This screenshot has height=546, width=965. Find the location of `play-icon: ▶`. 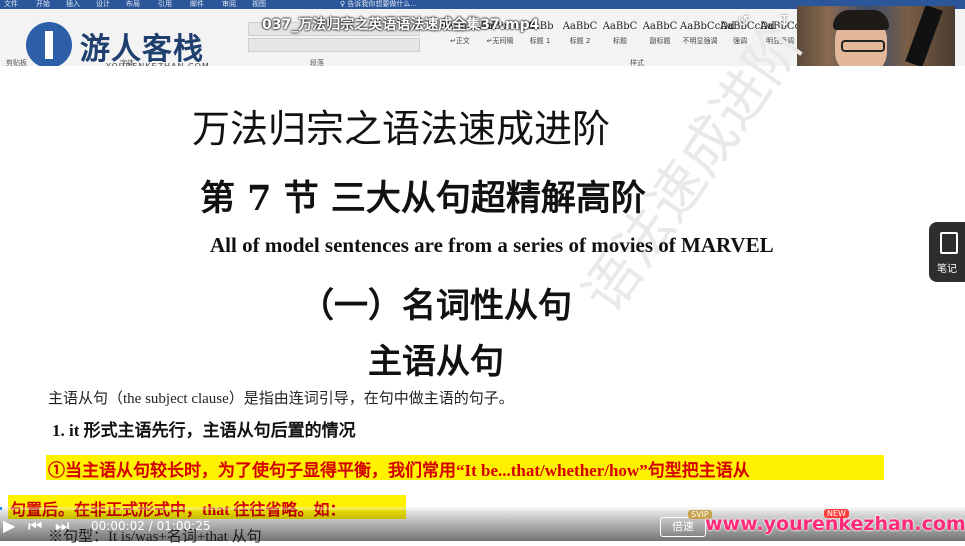

play-icon: ▶ is located at coordinates (9, 525).